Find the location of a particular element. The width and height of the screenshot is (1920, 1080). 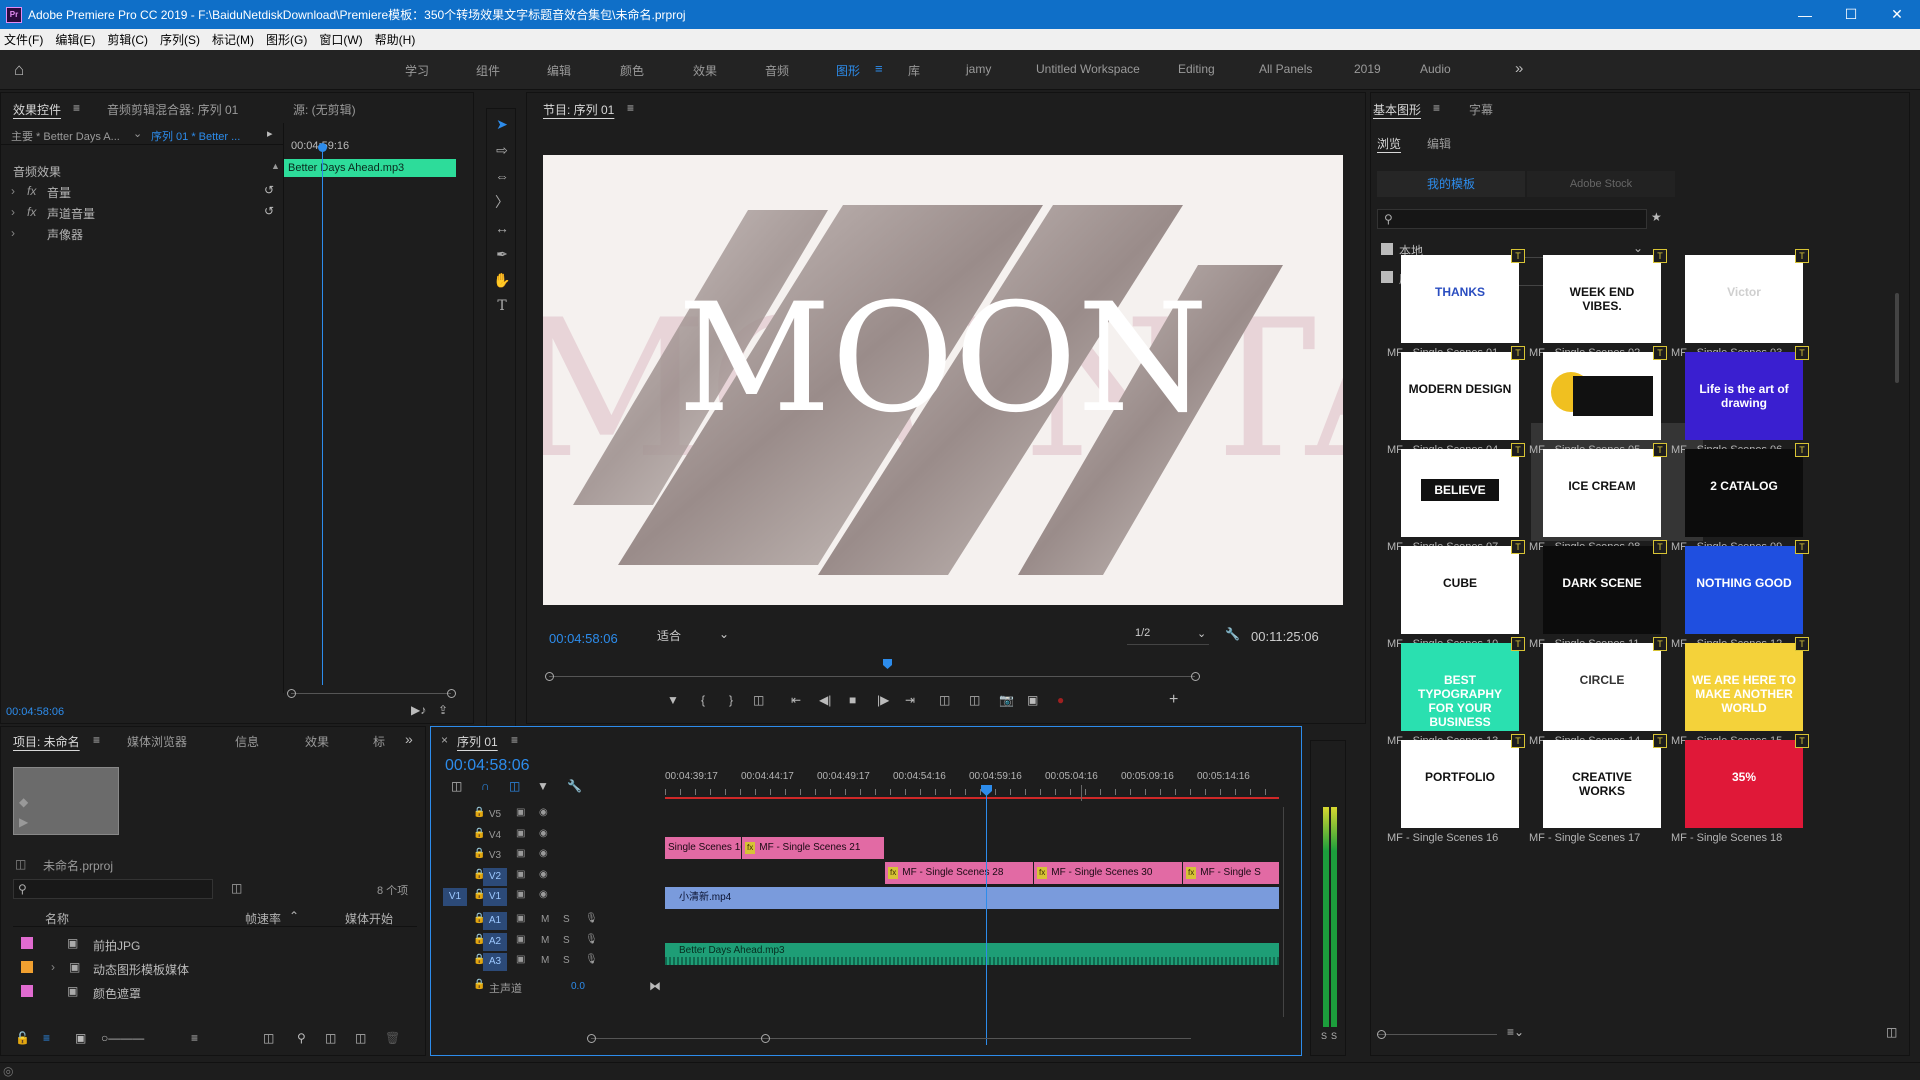

template-thumbnail: BELIEVE is located at coordinates (1460, 493).